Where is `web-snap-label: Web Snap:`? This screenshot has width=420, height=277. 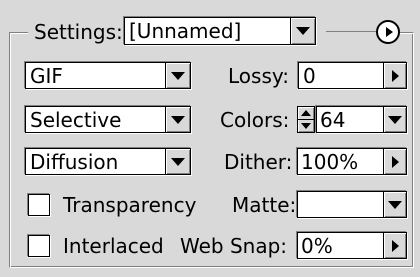 web-snap-label: Web Snap: is located at coordinates (234, 246).